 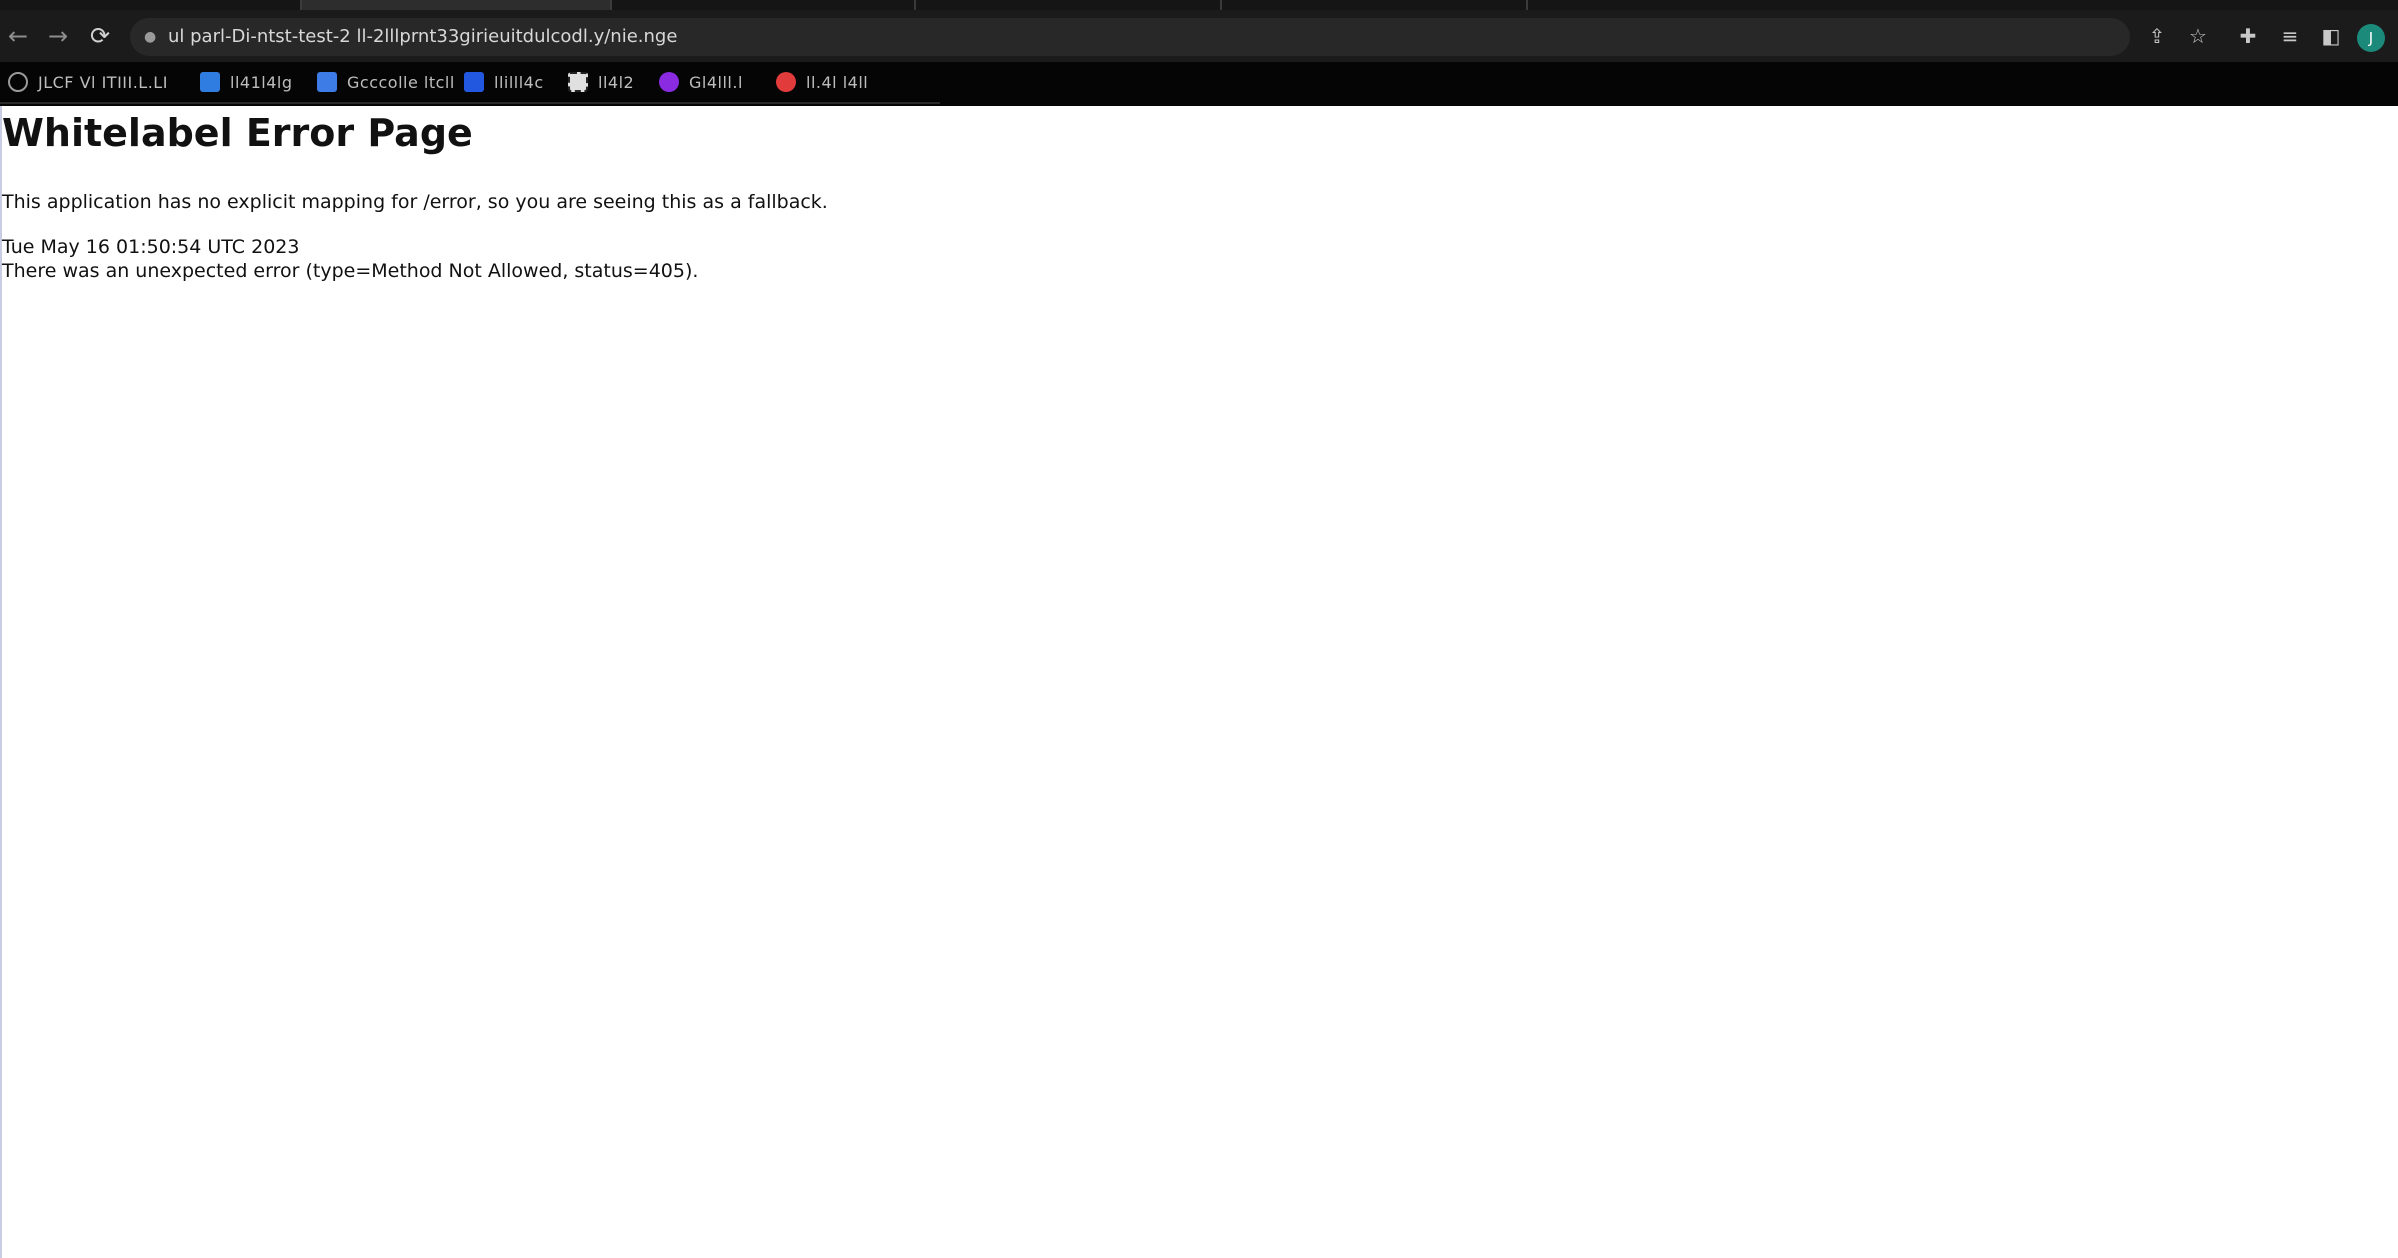 What do you see at coordinates (2371, 38) in the screenshot?
I see `profile-avatar: J` at bounding box center [2371, 38].